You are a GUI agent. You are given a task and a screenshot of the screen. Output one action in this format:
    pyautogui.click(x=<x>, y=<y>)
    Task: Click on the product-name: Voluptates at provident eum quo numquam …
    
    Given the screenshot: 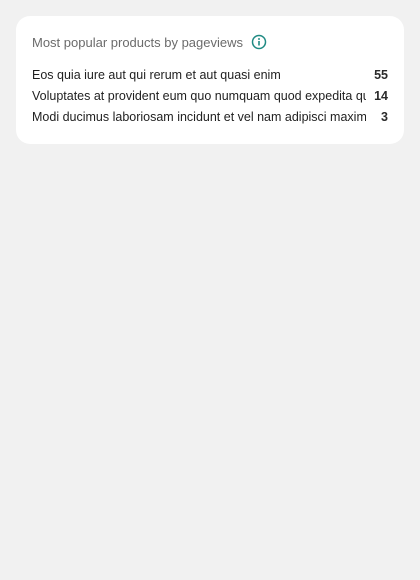 What is the action you would take?
    pyautogui.click(x=199, y=96)
    